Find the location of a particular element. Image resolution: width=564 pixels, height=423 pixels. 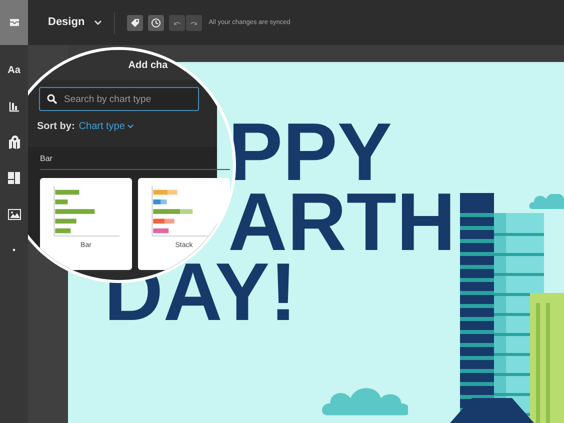

search-field: Search by chart type is located at coordinates (119, 99).